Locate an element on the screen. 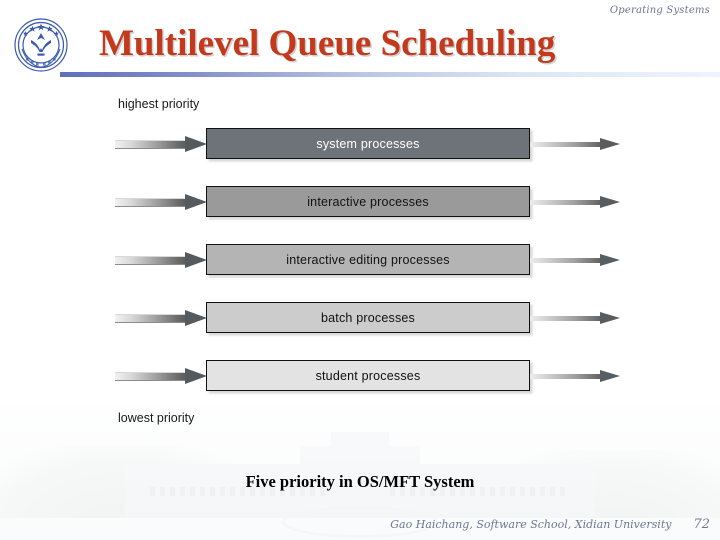 This screenshot has width=720, height=540. queue-row: interactive processes is located at coordinates (360, 202).